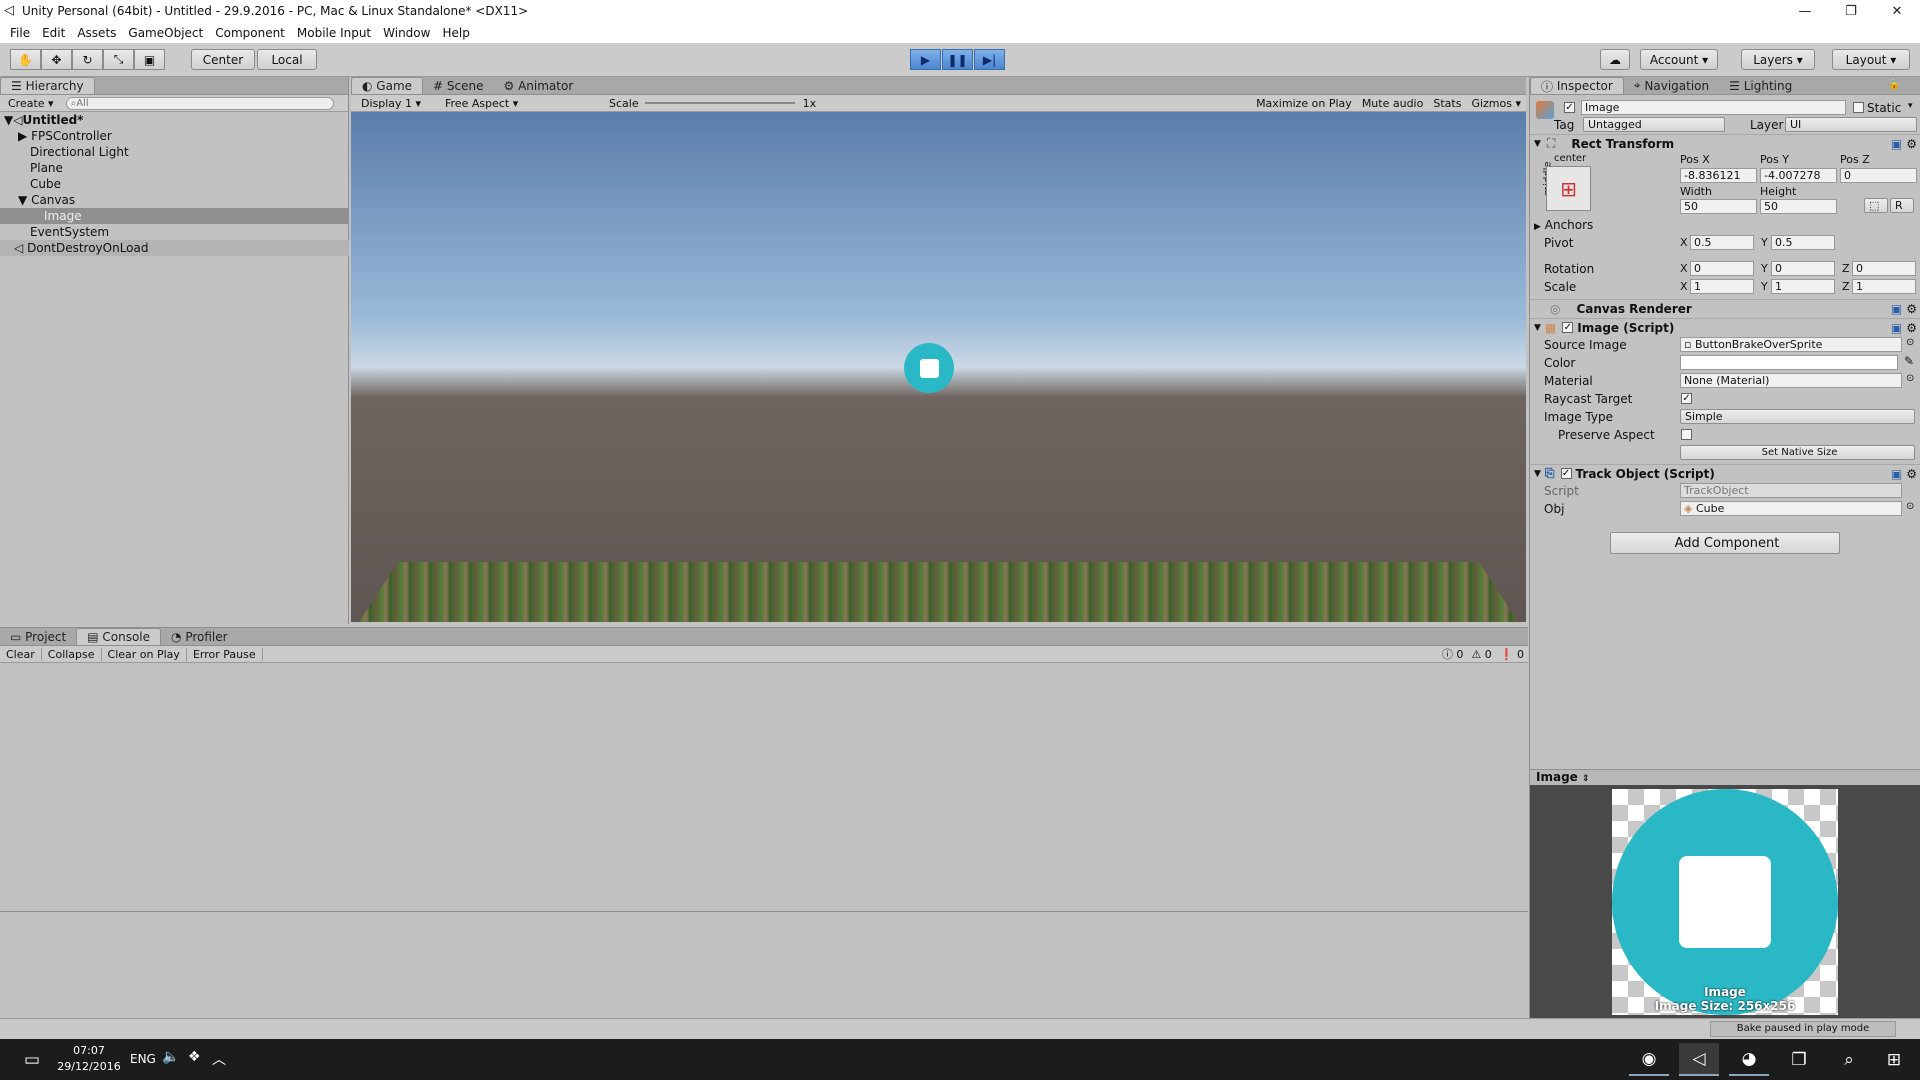 This screenshot has height=1080, width=1920. Describe the element at coordinates (96, 33) in the screenshot. I see `menu-assets: Assets` at that location.